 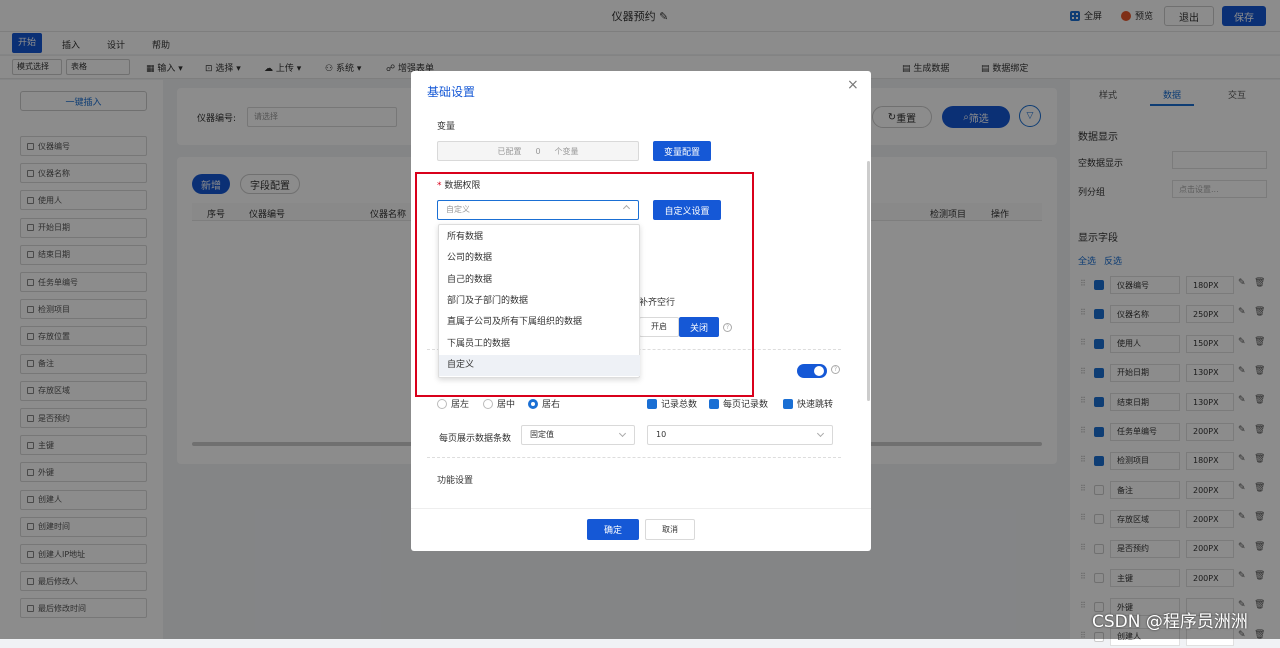 I want to click on close-icon: ×, so click(x=853, y=85).